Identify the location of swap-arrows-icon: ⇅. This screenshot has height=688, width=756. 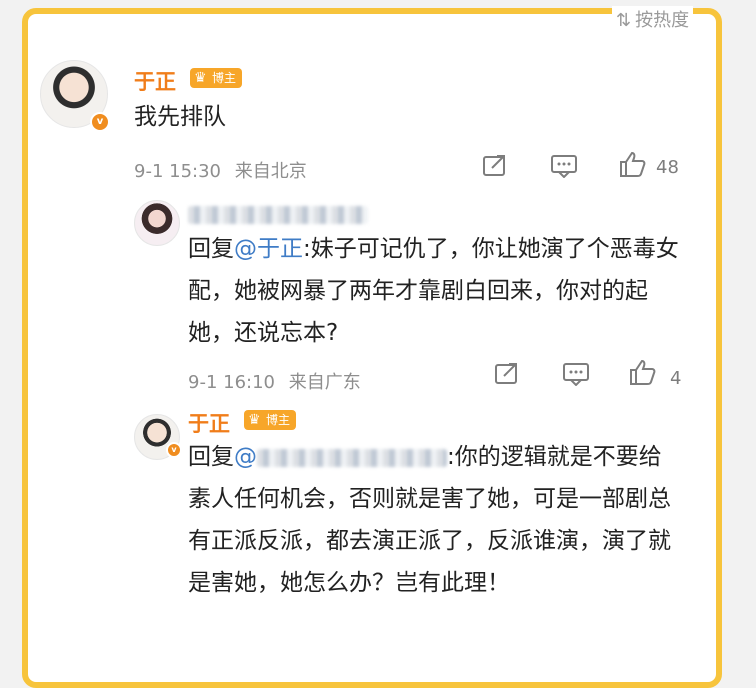
(624, 20).